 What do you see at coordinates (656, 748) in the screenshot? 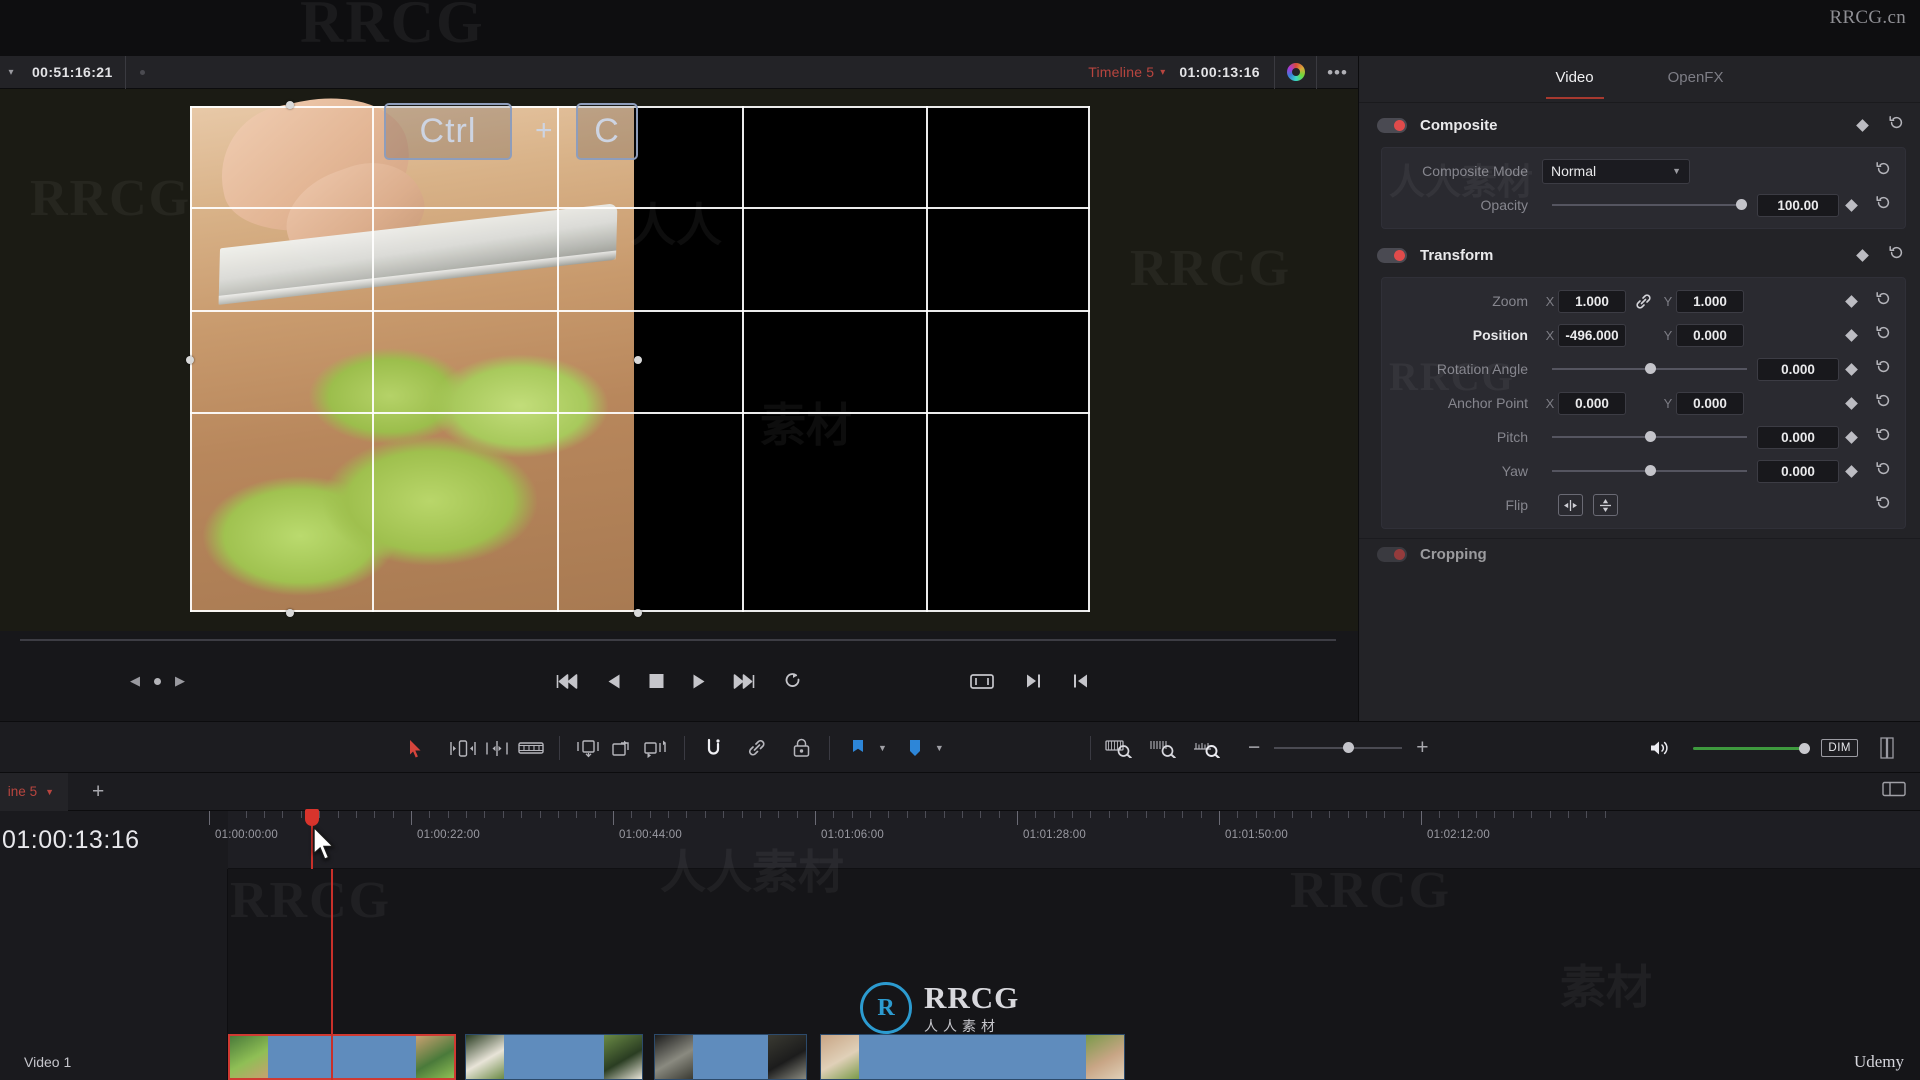
I see `replace-clip-icon` at bounding box center [656, 748].